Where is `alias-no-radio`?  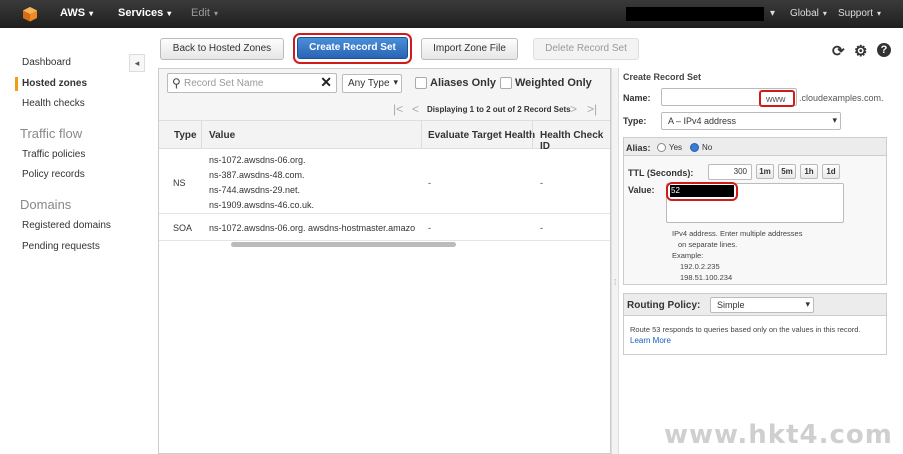 alias-no-radio is located at coordinates (694, 147).